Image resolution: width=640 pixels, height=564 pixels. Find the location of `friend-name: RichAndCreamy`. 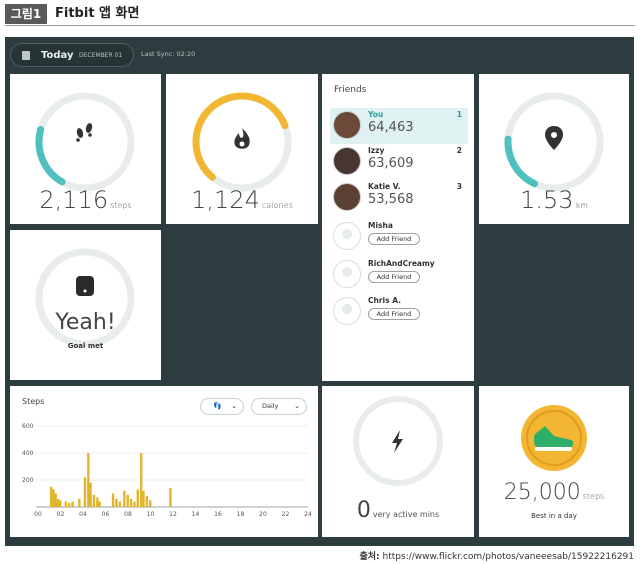

friend-name: RichAndCreamy is located at coordinates (401, 263).